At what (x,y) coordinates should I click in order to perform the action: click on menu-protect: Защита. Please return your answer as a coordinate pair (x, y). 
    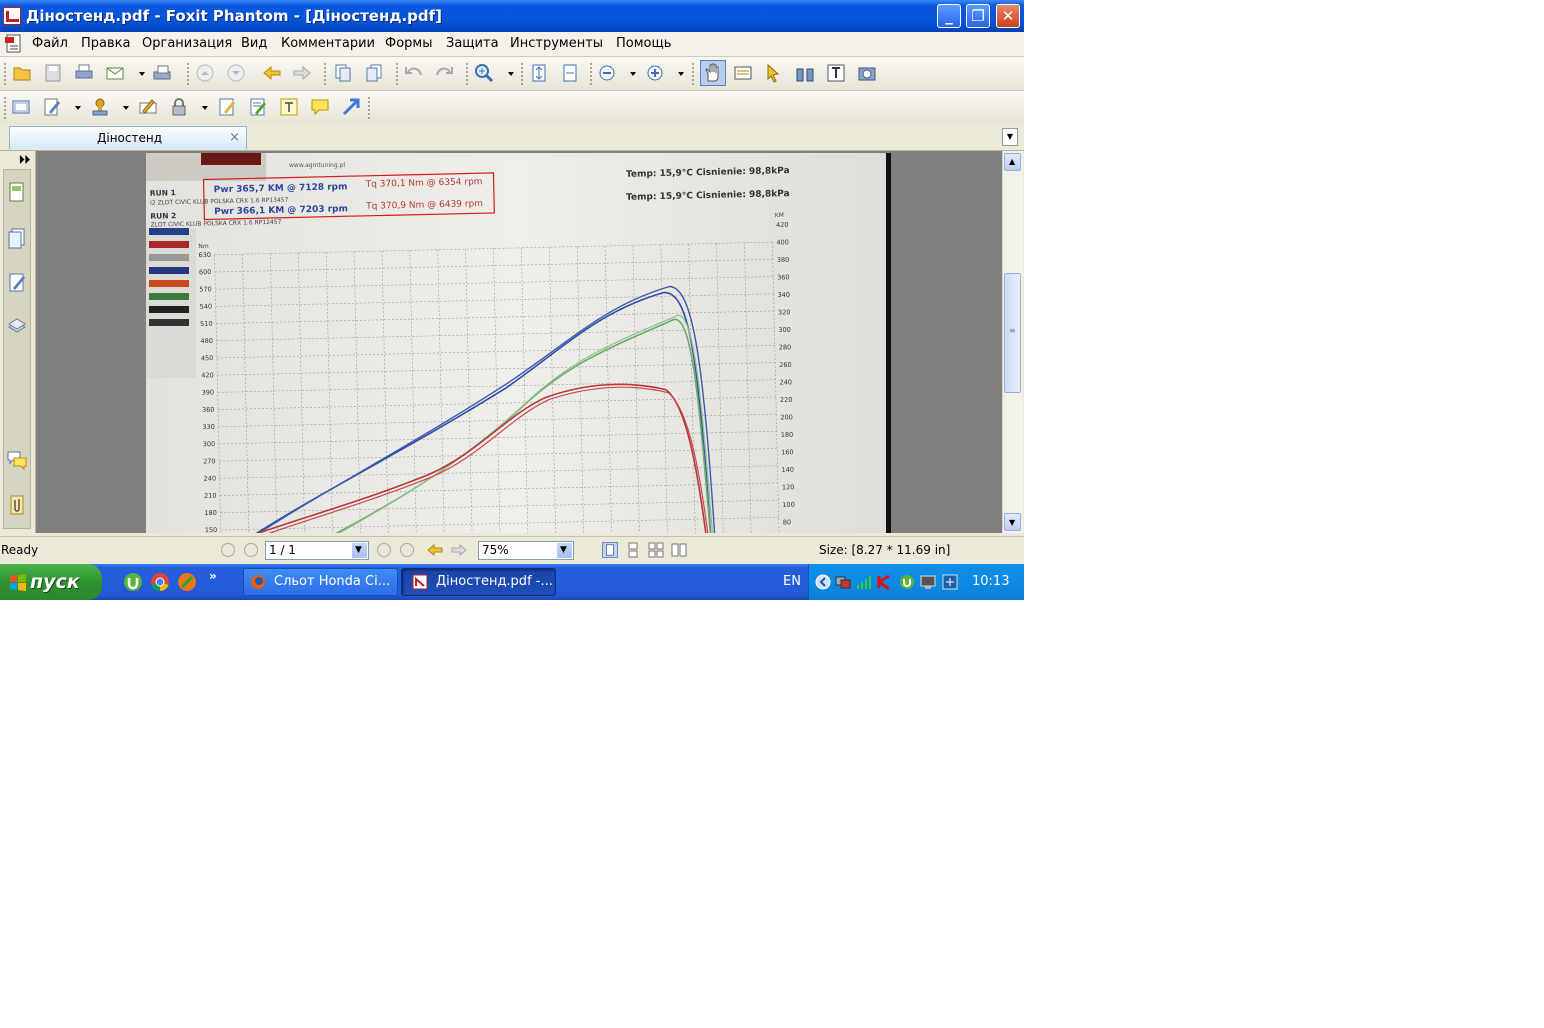
    Looking at the image, I should click on (472, 43).